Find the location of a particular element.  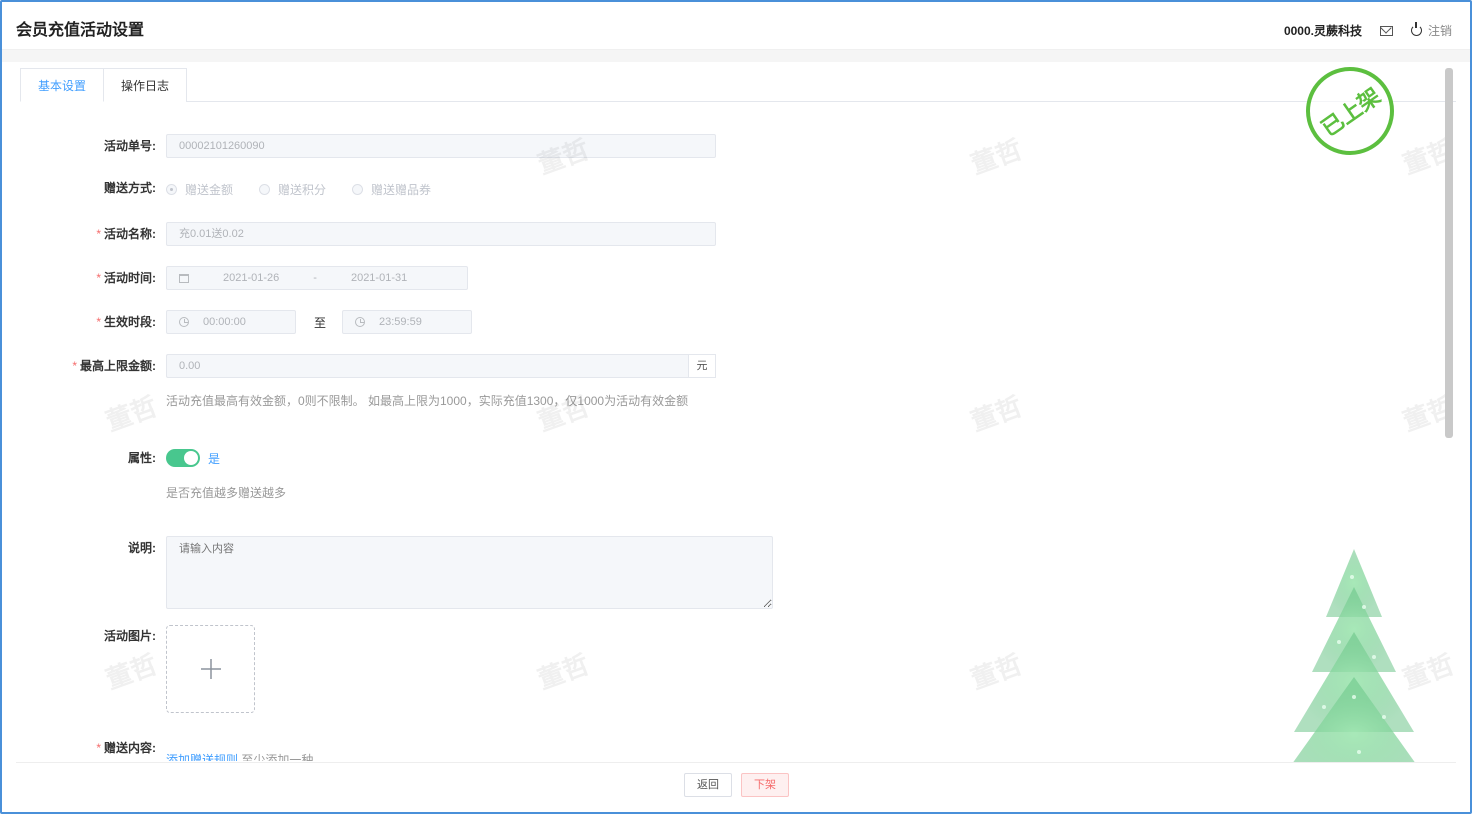

header-actions: 0000.灵蕨科技 注销 is located at coordinates (1368, 30).